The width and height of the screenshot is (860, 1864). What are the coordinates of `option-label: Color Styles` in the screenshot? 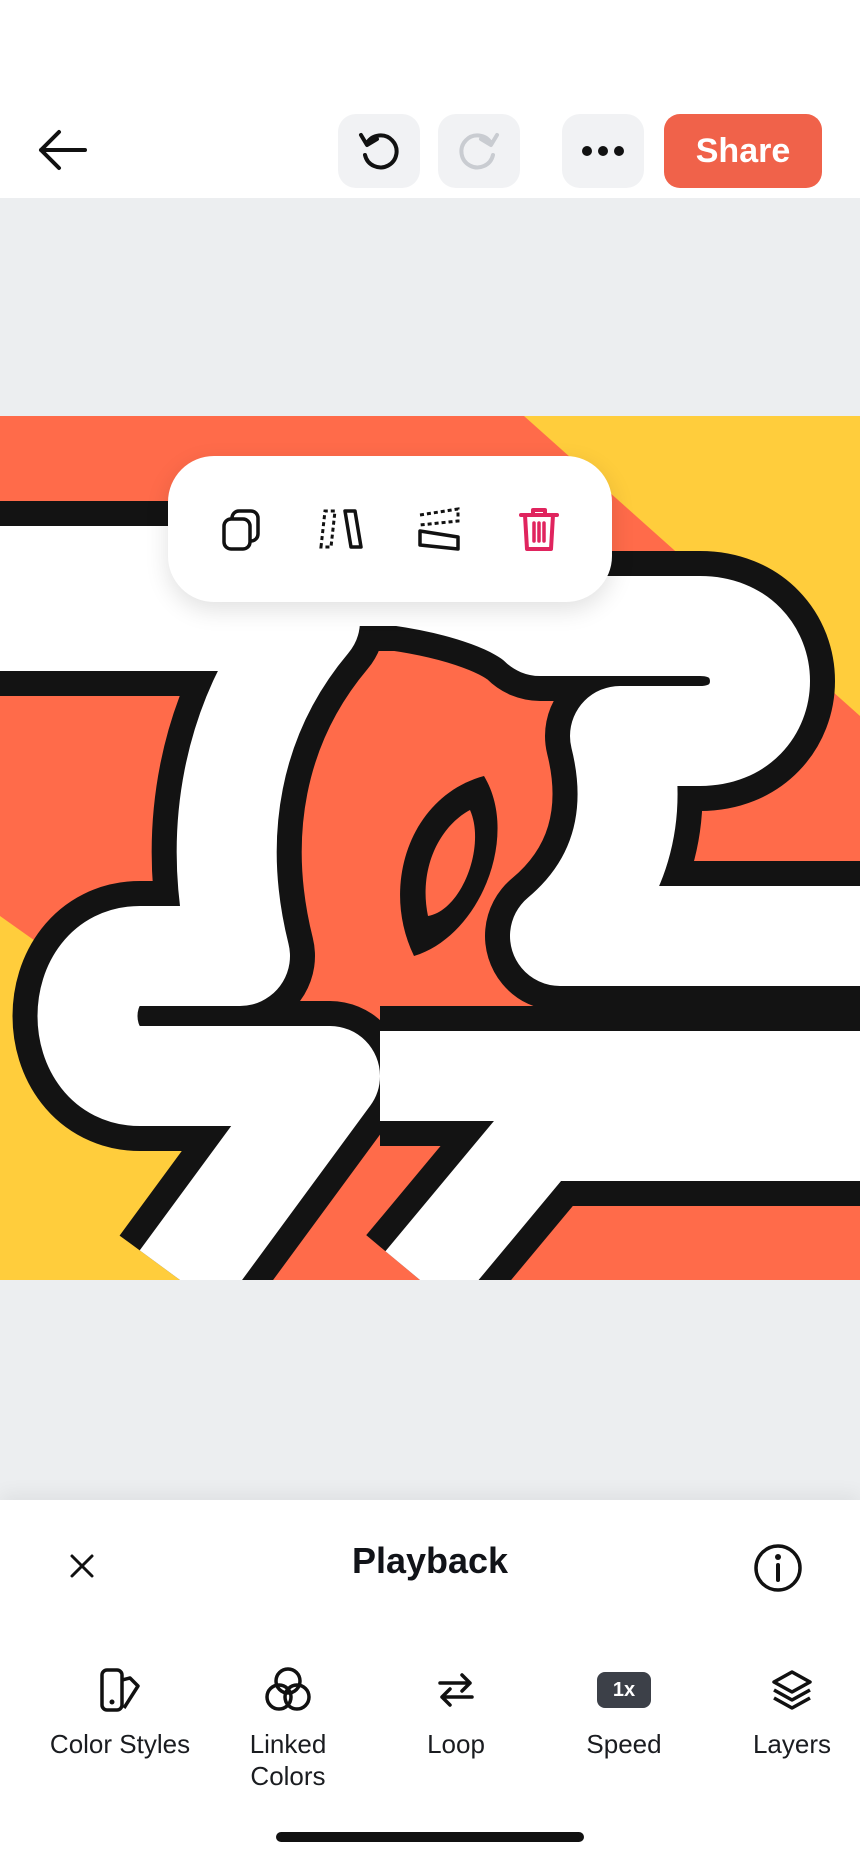 It's located at (120, 1744).